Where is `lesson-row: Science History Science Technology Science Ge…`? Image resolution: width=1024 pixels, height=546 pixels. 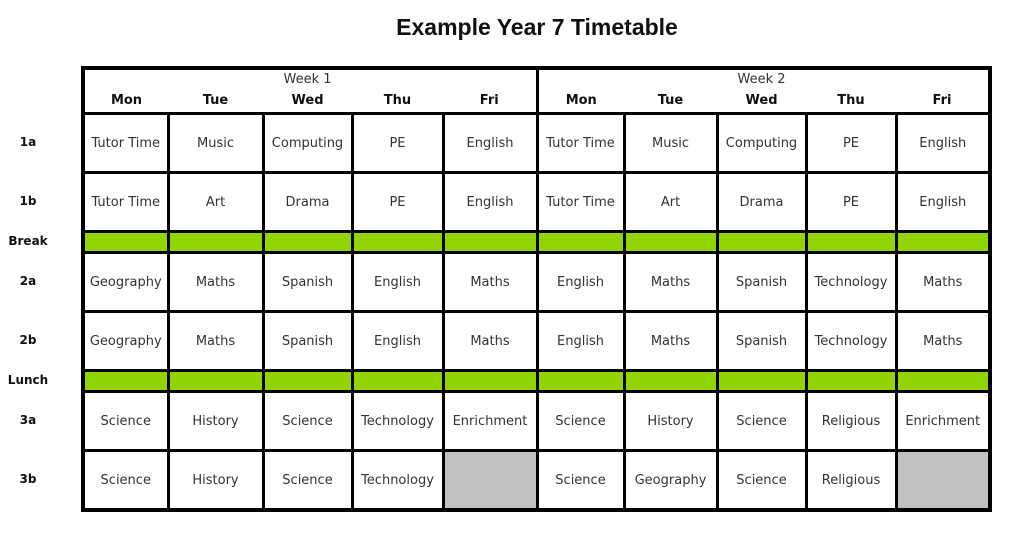
lesson-row: Science History Science Technology Science Ge… is located at coordinates (536, 480).